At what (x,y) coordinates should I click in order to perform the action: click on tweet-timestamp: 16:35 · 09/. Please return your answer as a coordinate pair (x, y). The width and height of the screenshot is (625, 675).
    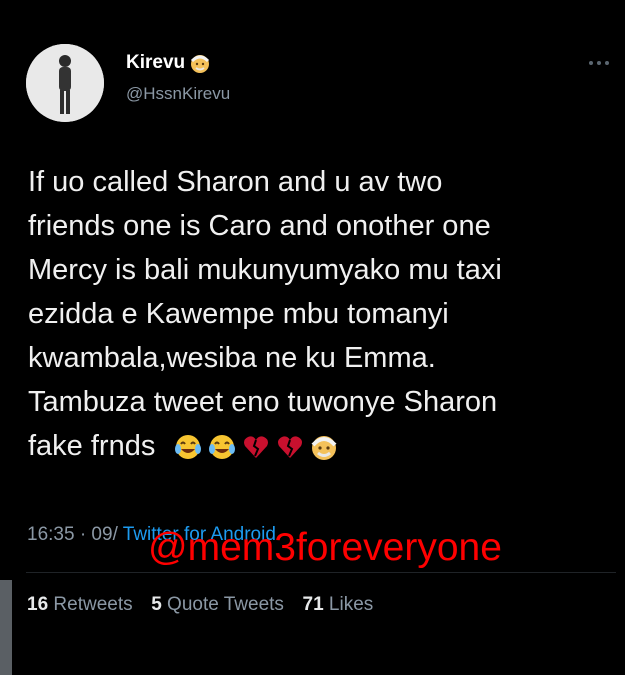
    Looking at the image, I should click on (72, 534).